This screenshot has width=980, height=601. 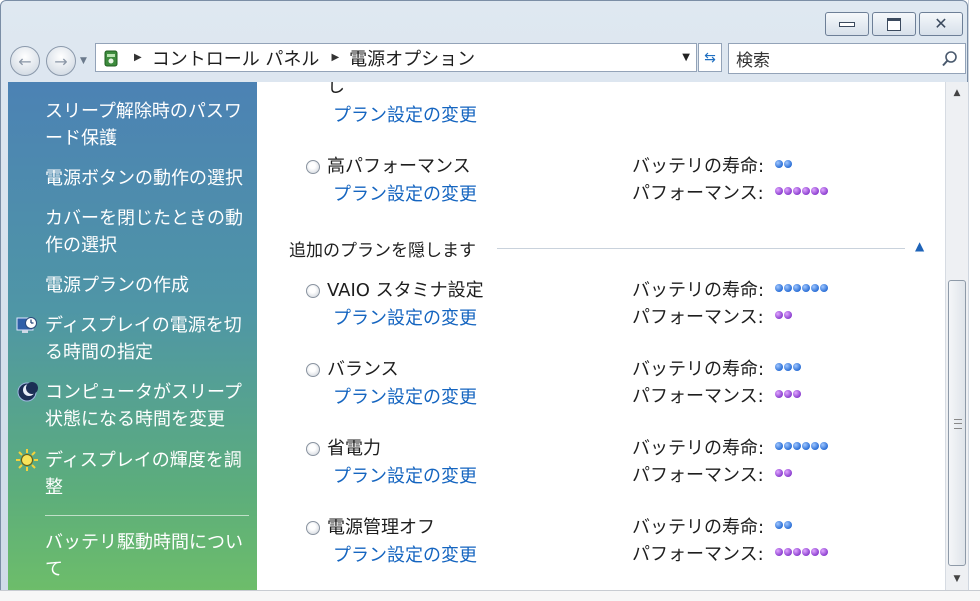 What do you see at coordinates (147, 178) in the screenshot?
I see `sidebar-item-power-button: 電源ボタンの動作の選択` at bounding box center [147, 178].